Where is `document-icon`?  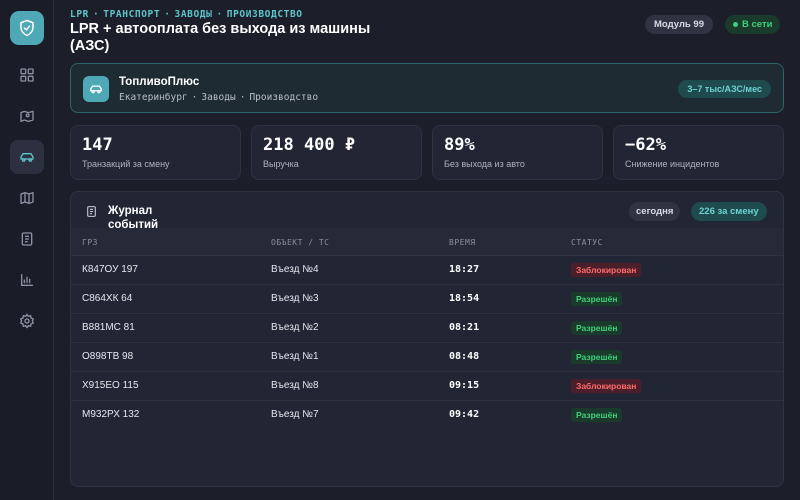
document-icon is located at coordinates (27, 239).